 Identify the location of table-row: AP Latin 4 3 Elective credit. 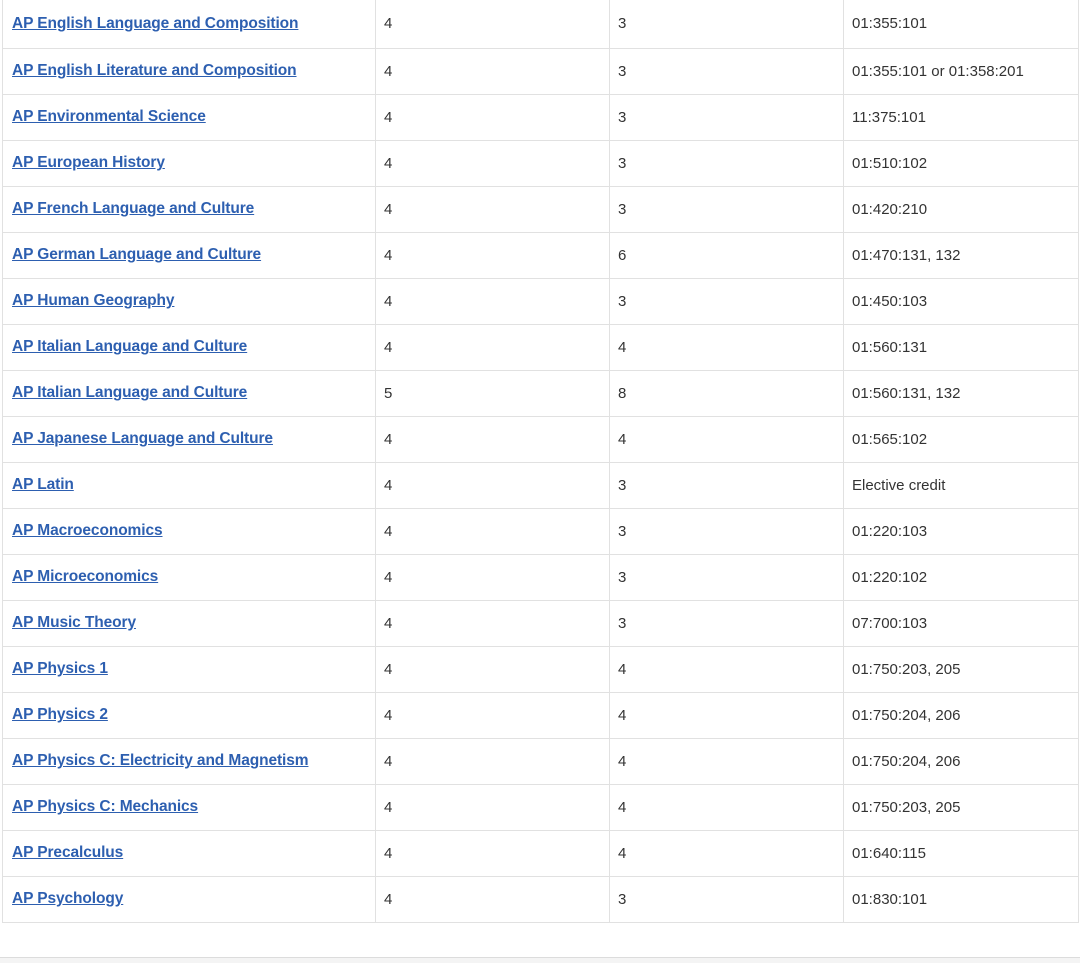
(540, 485).